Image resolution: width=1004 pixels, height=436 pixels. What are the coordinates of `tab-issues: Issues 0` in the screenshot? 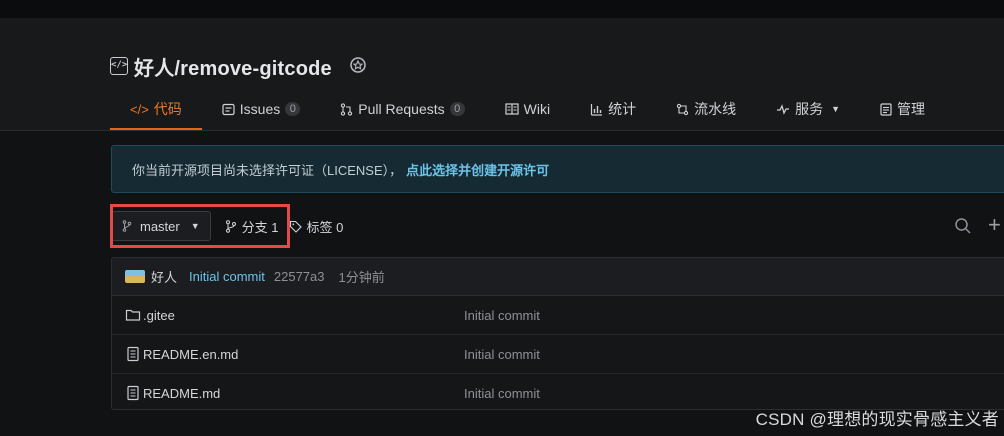 It's located at (261, 109).